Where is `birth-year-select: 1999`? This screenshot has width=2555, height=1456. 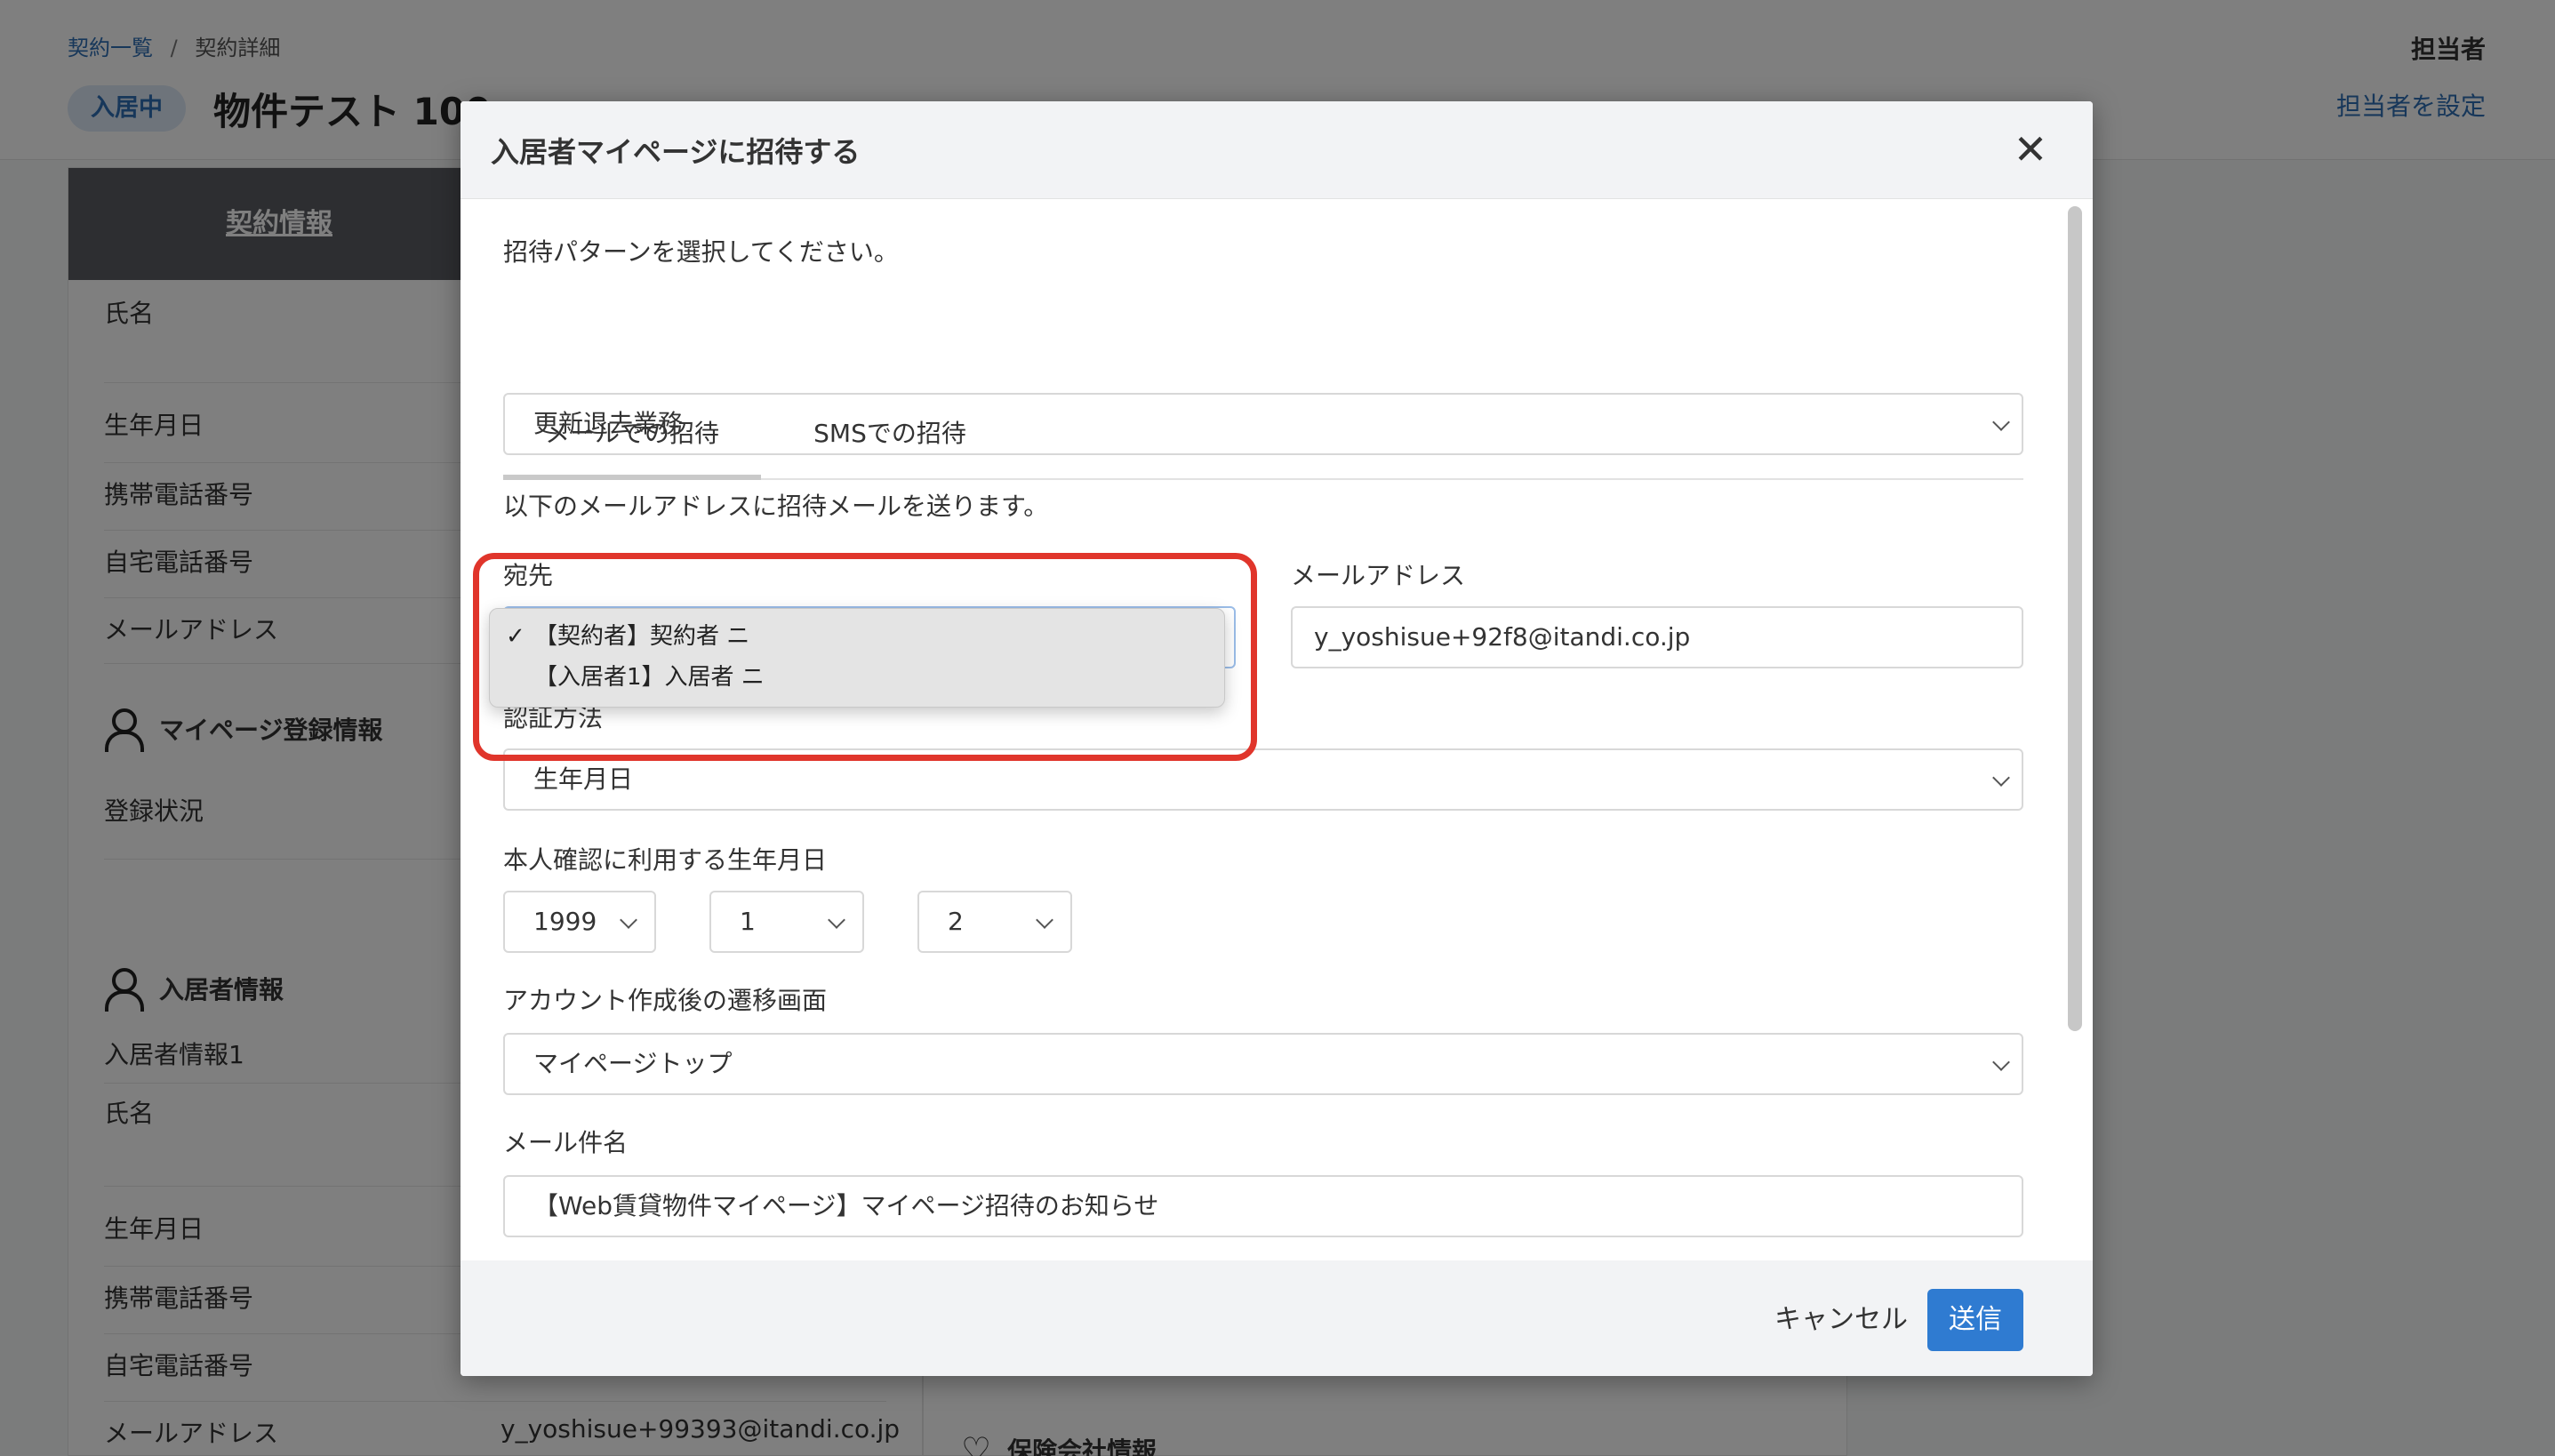
birth-year-select: 1999 is located at coordinates (579, 922).